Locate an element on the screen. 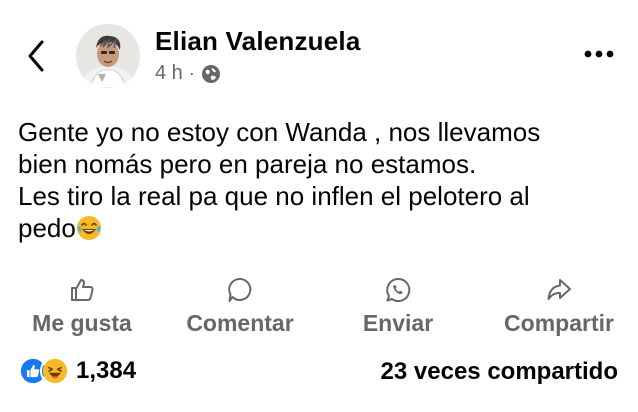 The image size is (638, 412). globe-icon is located at coordinates (210, 73).